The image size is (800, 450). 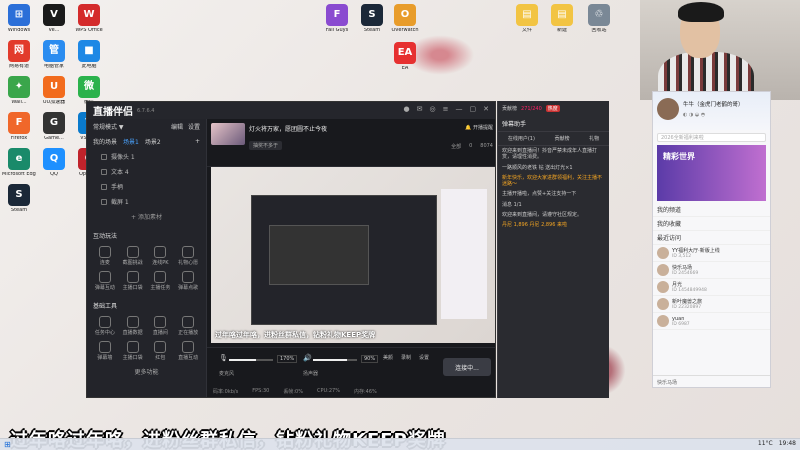 What do you see at coordinates (668, 109) in the screenshot?
I see `avatar` at bounding box center [668, 109].